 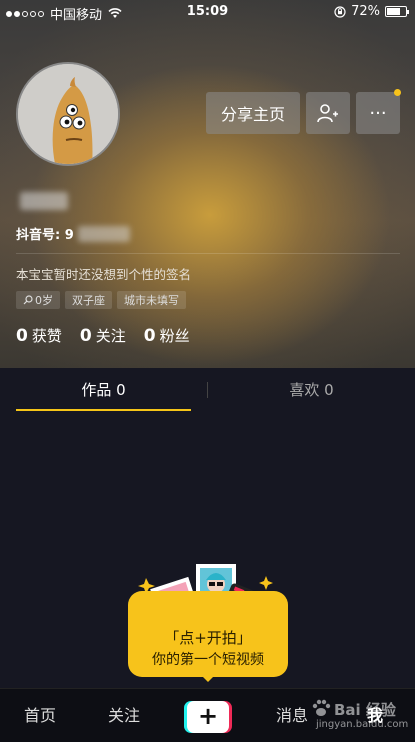 I want to click on prompt-title: 「点+开拍」, so click(x=208, y=638).